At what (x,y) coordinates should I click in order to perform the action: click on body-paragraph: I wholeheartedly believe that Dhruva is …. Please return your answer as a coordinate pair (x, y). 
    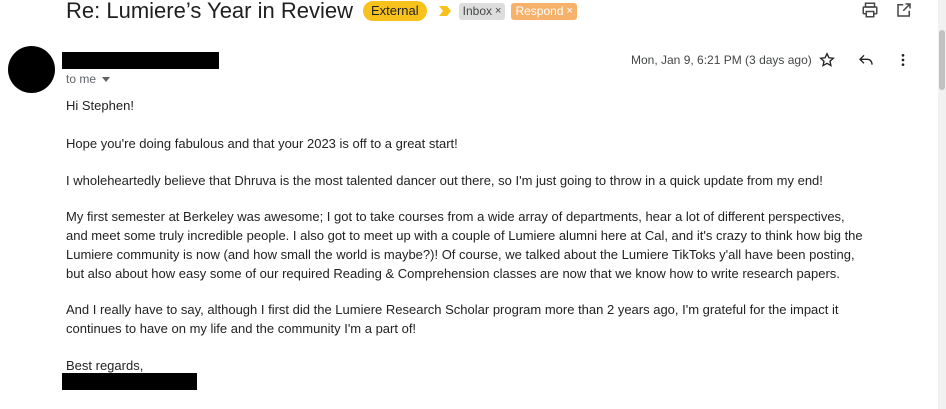
    Looking at the image, I should click on (444, 180).